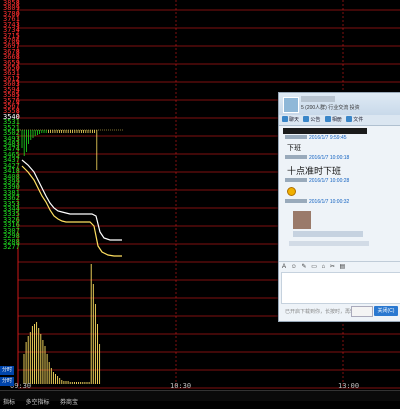  I want to click on folder-icon, so click(349, 119).